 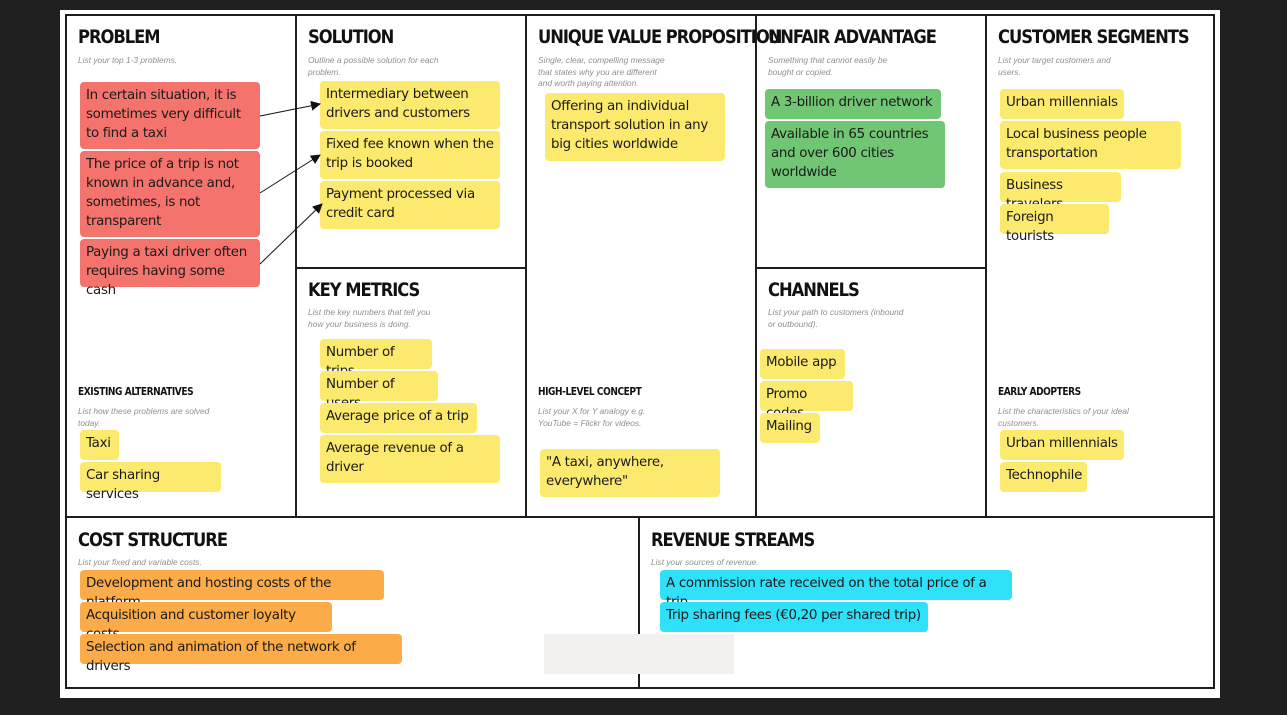 I want to click on section-title: PROBLEM, so click(x=119, y=37).